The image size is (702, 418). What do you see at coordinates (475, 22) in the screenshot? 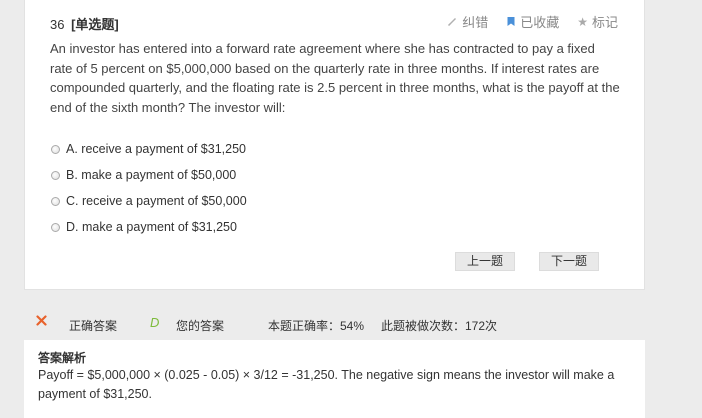
I see `report-error-label: 纠错` at bounding box center [475, 22].